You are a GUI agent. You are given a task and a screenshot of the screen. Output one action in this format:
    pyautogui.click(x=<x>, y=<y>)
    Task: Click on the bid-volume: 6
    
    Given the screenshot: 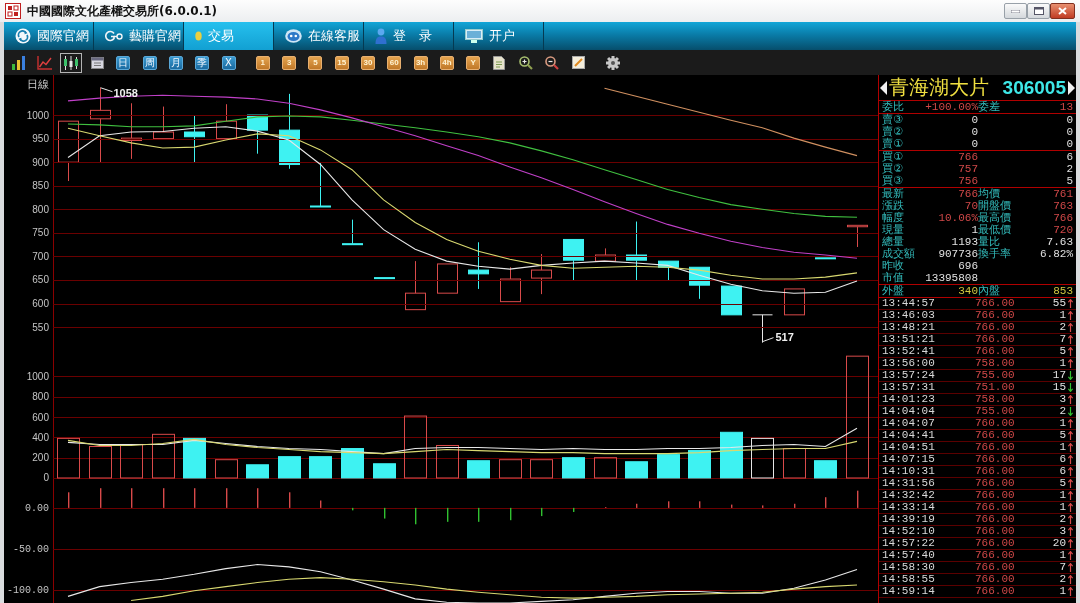 What is the action you would take?
    pyautogui.click(x=1069, y=157)
    